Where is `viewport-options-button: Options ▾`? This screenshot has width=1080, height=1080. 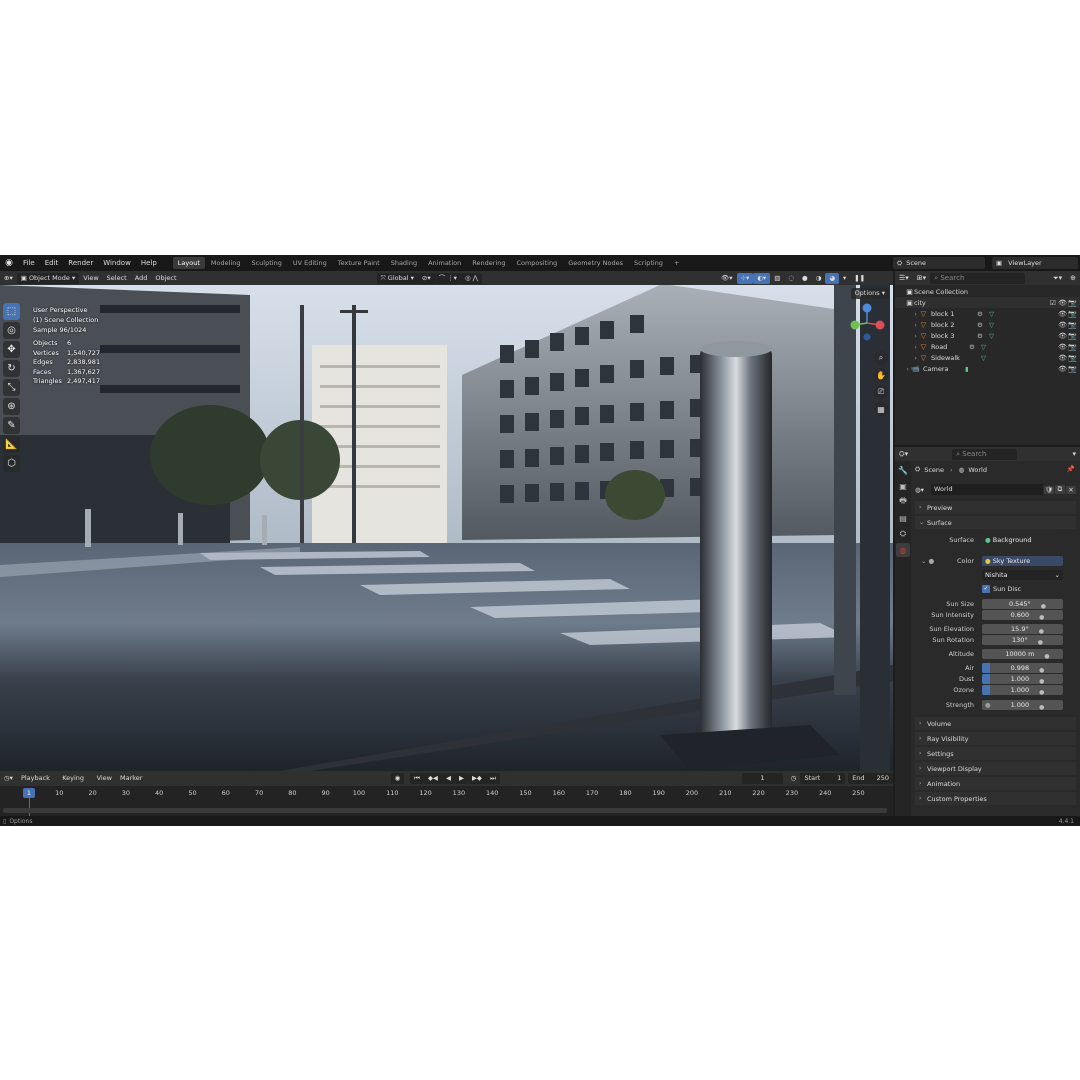 viewport-options-button: Options ▾ is located at coordinates (869, 293).